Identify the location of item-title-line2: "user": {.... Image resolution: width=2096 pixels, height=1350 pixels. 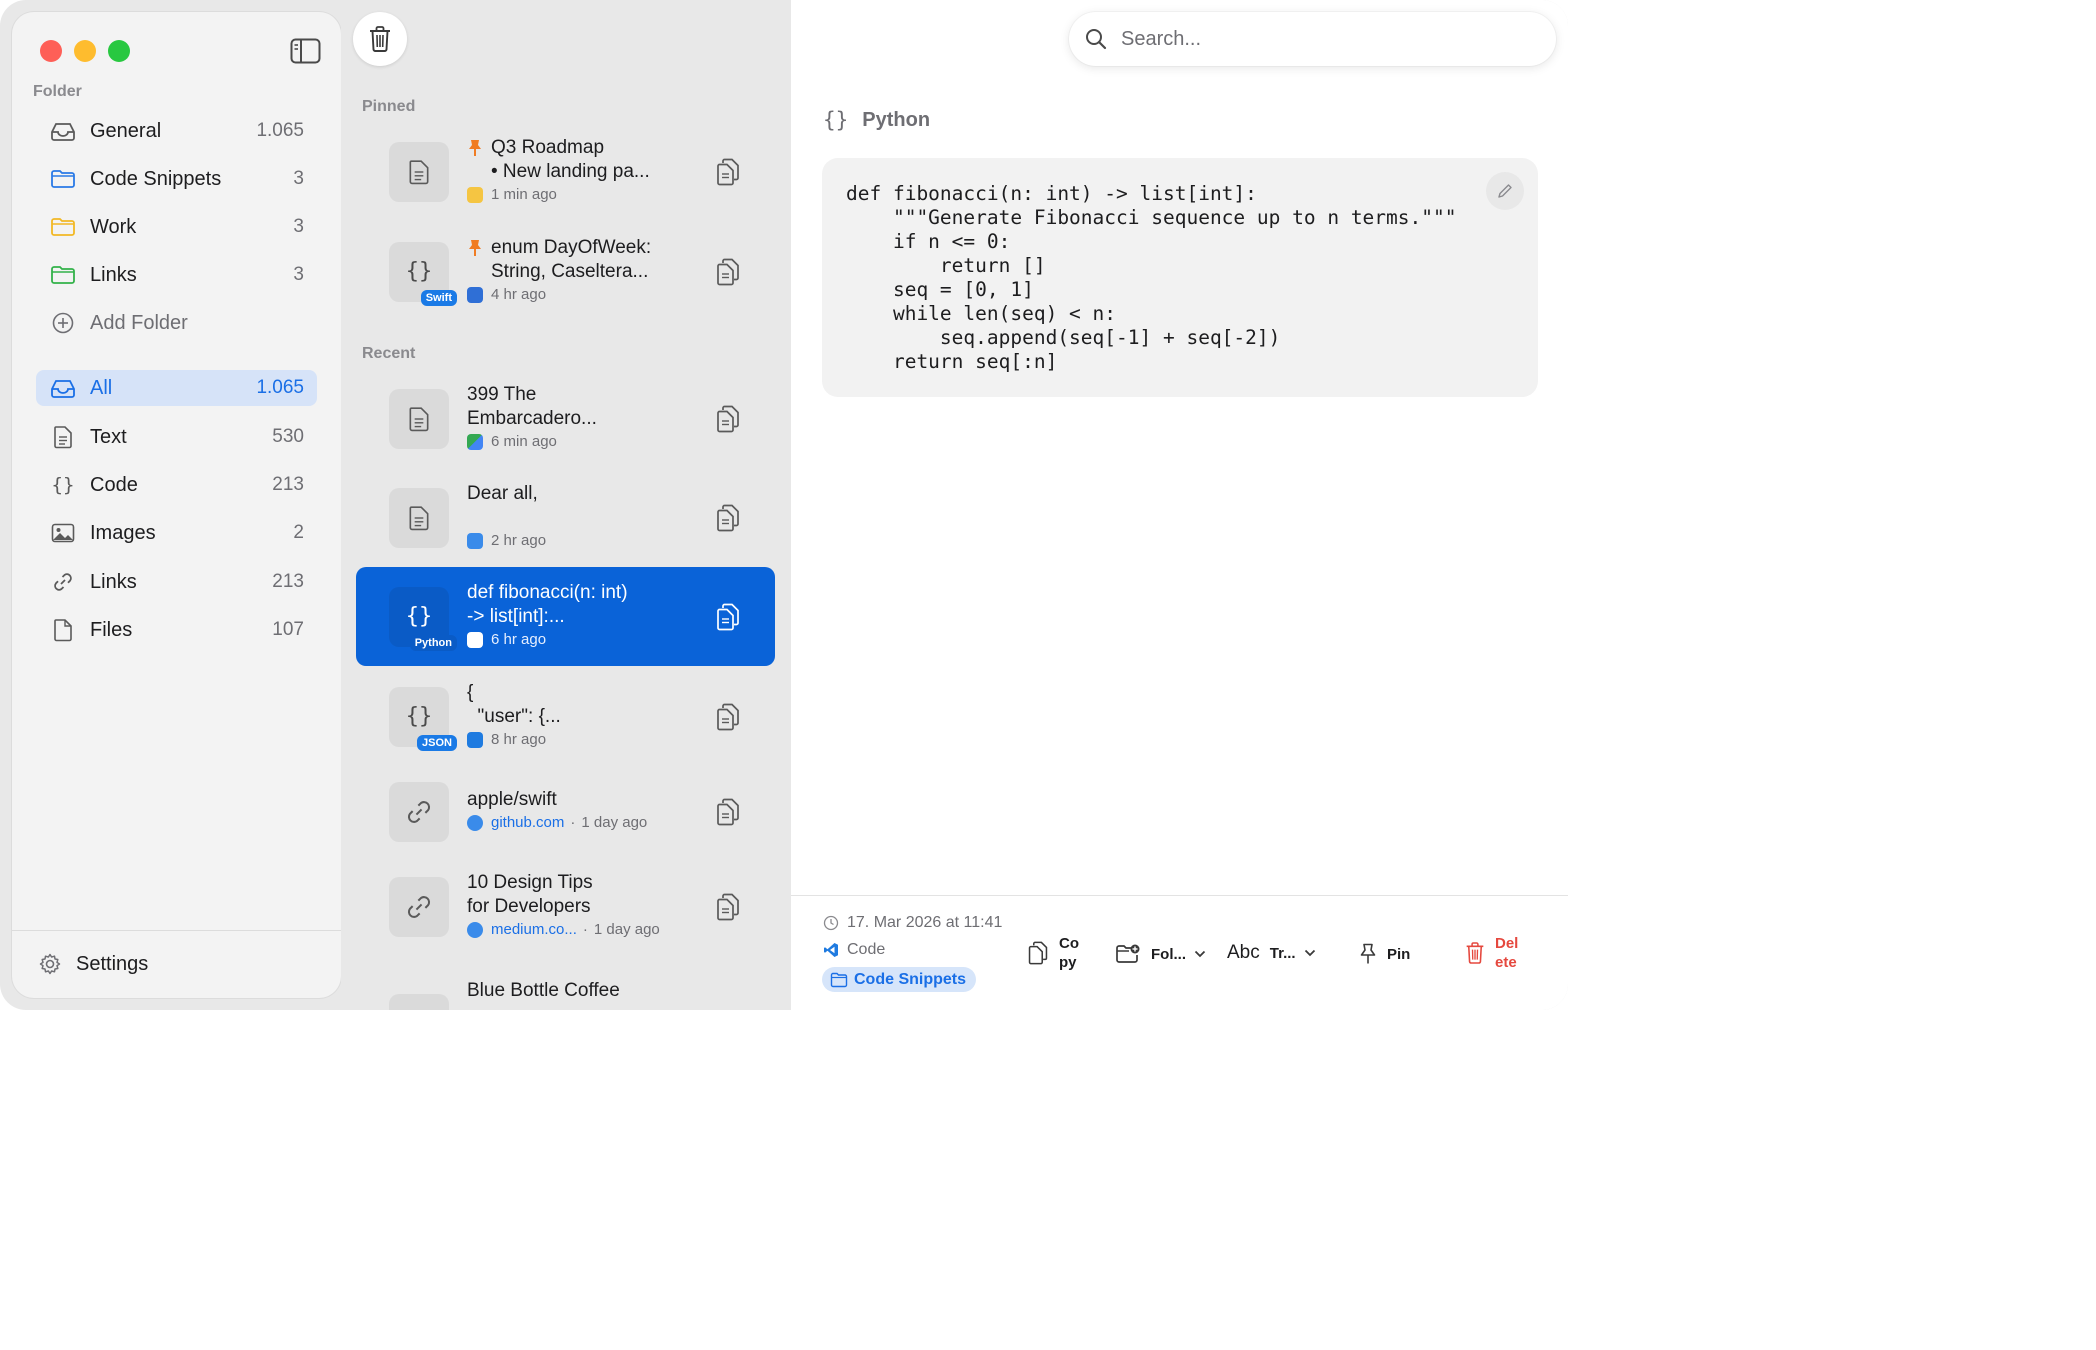
(514, 716).